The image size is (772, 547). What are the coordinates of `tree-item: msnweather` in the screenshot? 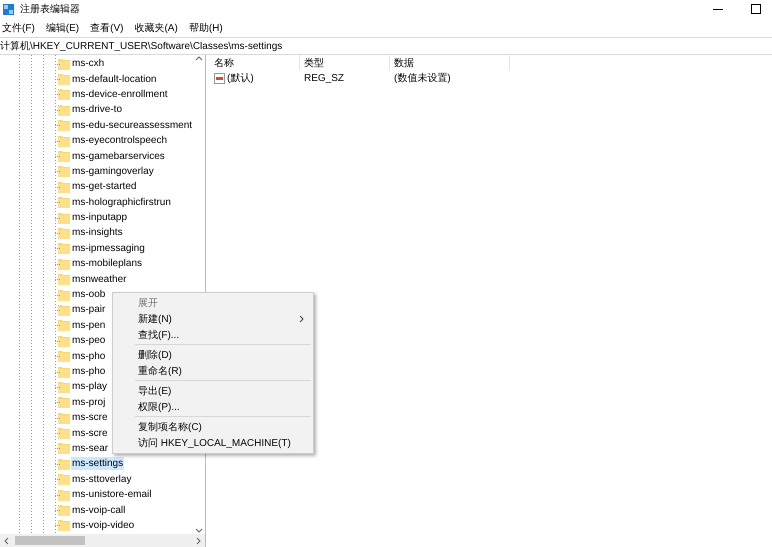 It's located at (99, 279).